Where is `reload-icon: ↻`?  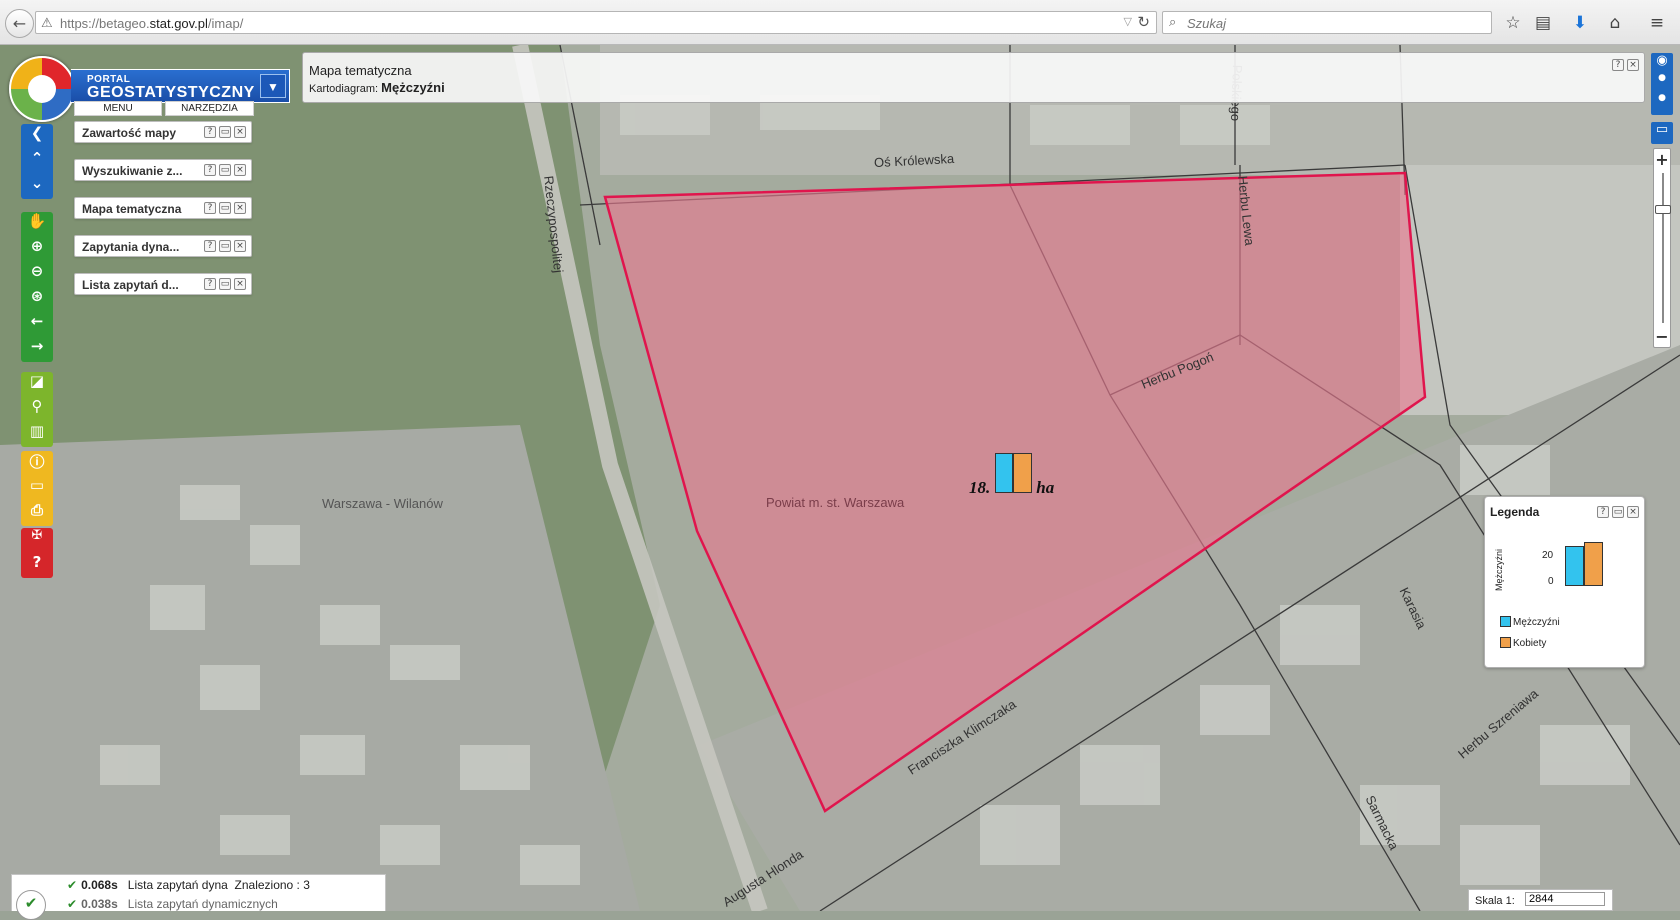 reload-icon: ↻ is located at coordinates (1143, 22).